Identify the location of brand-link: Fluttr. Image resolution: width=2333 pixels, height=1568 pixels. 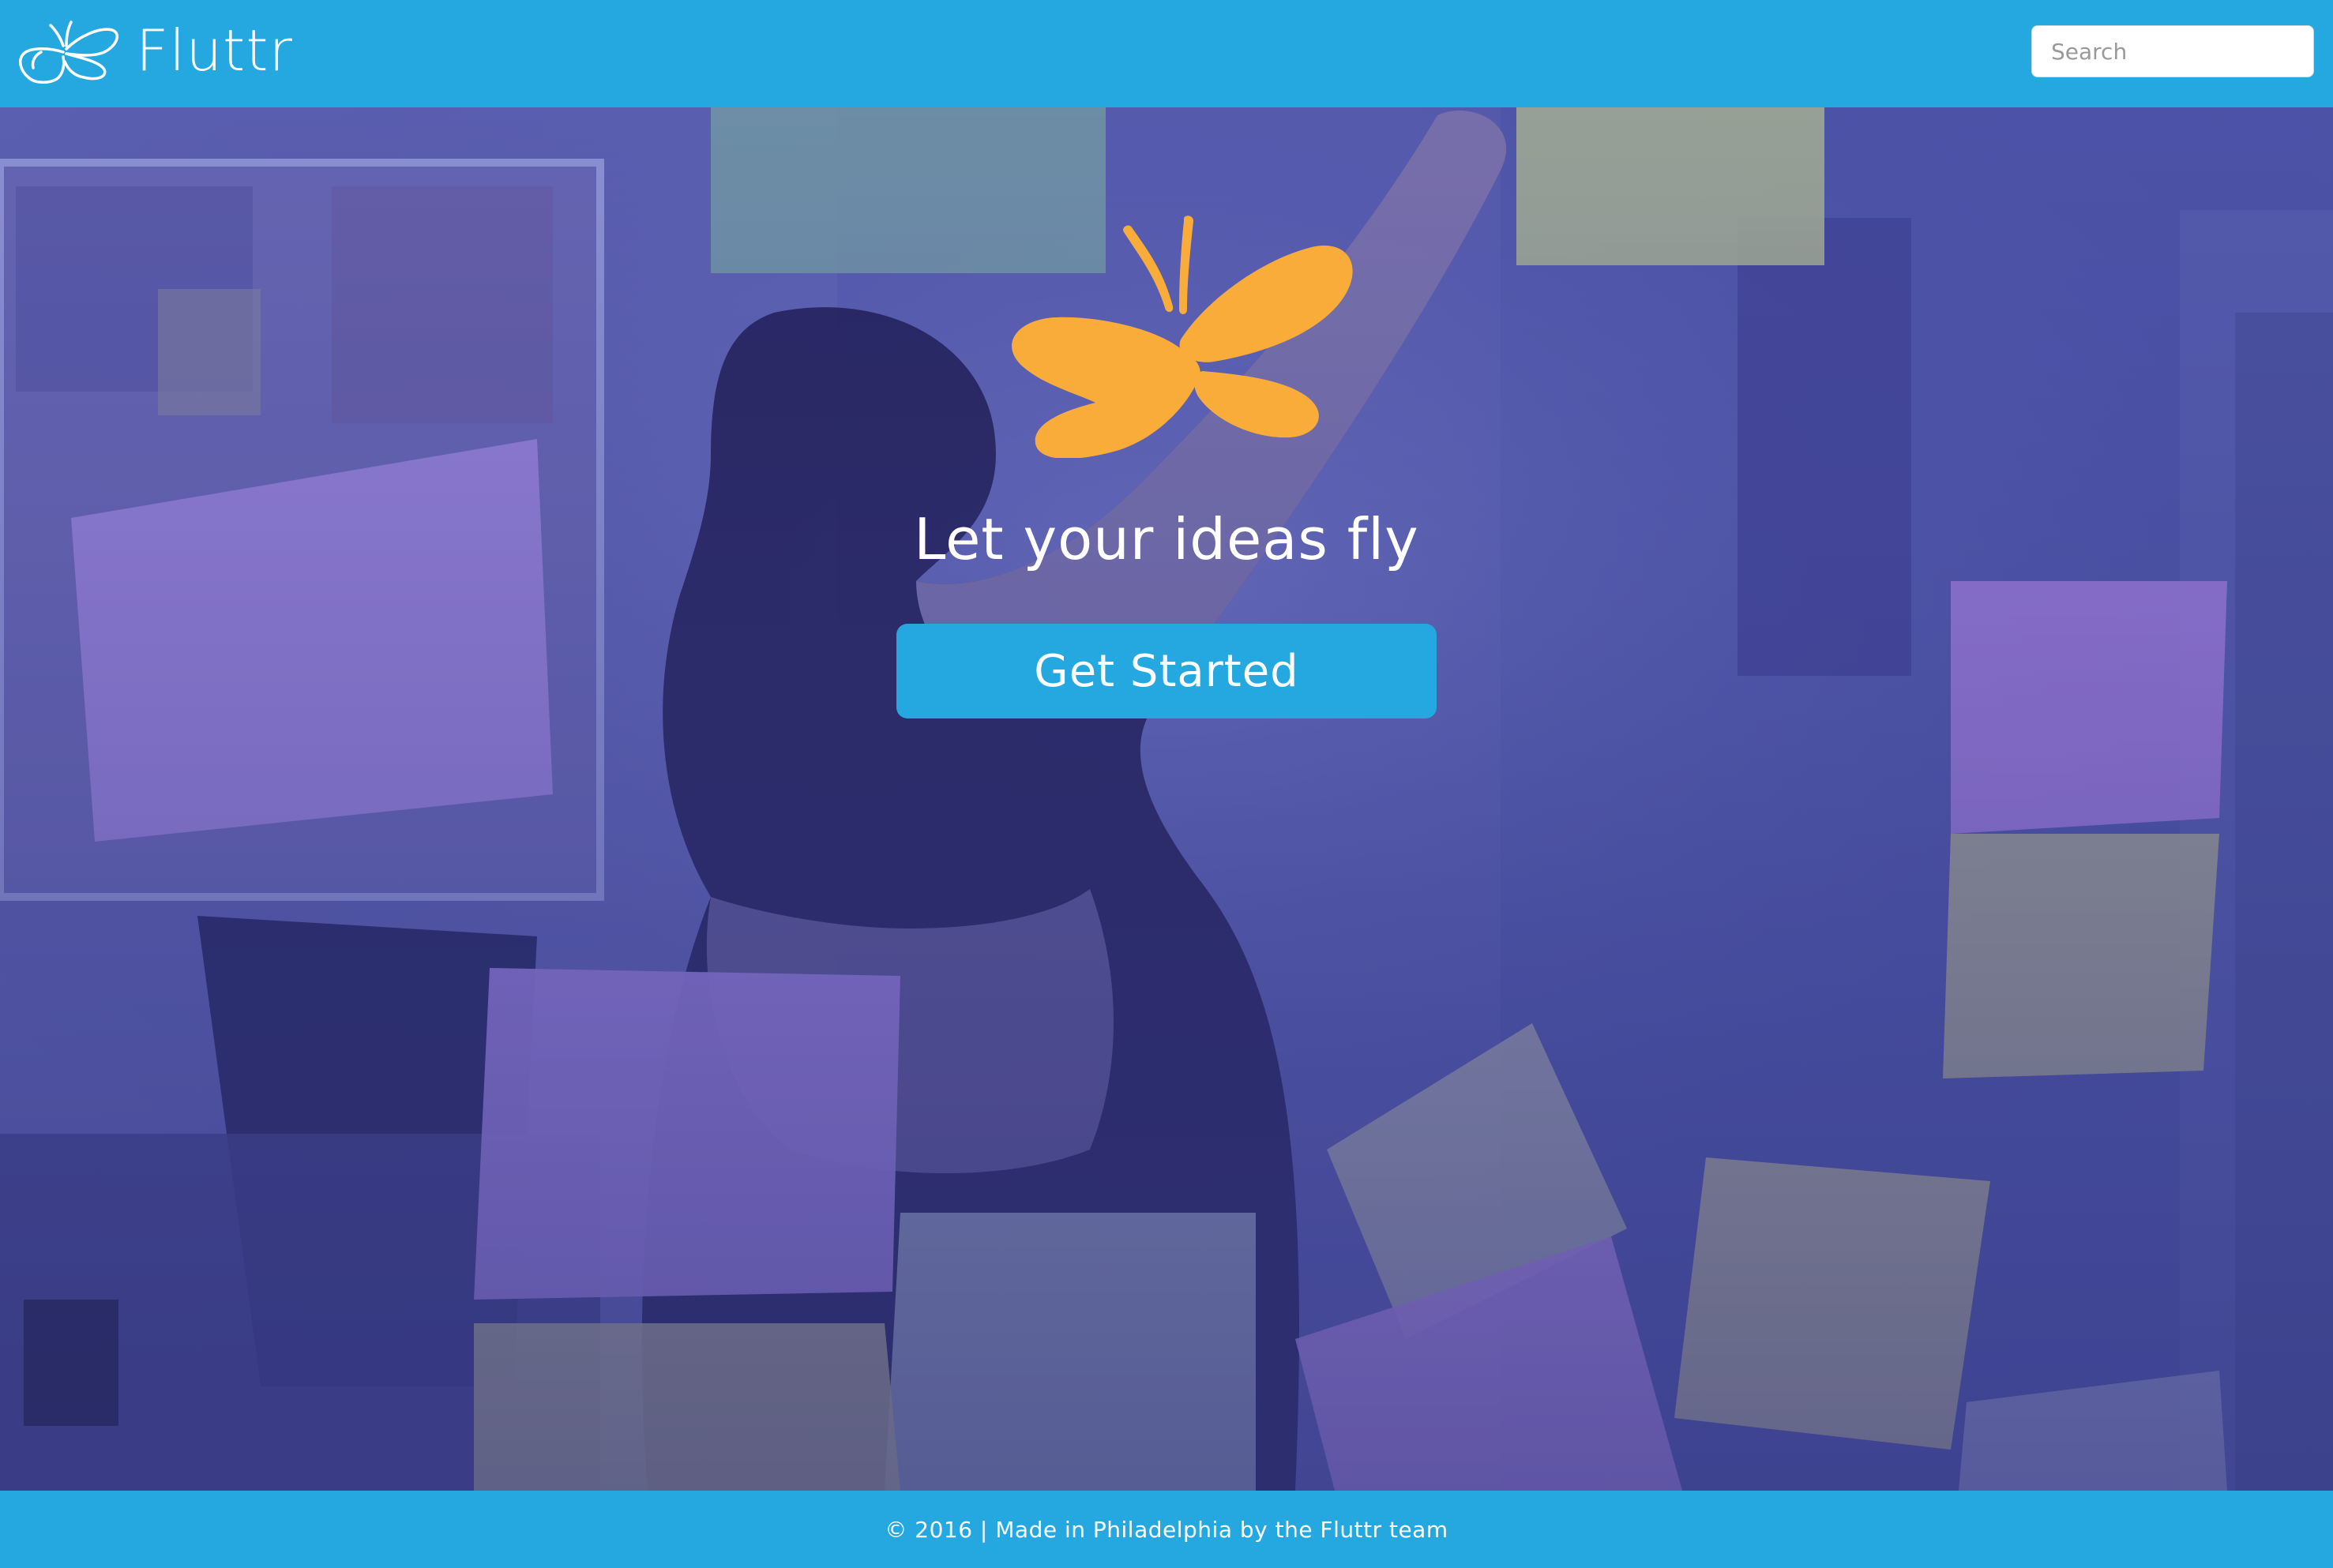
(152, 50).